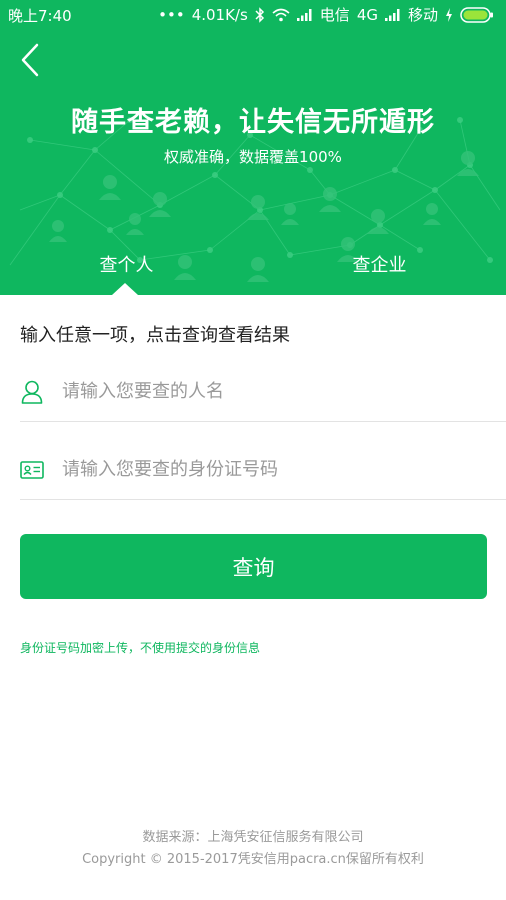 The width and height of the screenshot is (506, 900). What do you see at coordinates (367, 15) in the screenshot?
I see `network-type: 4G` at bounding box center [367, 15].